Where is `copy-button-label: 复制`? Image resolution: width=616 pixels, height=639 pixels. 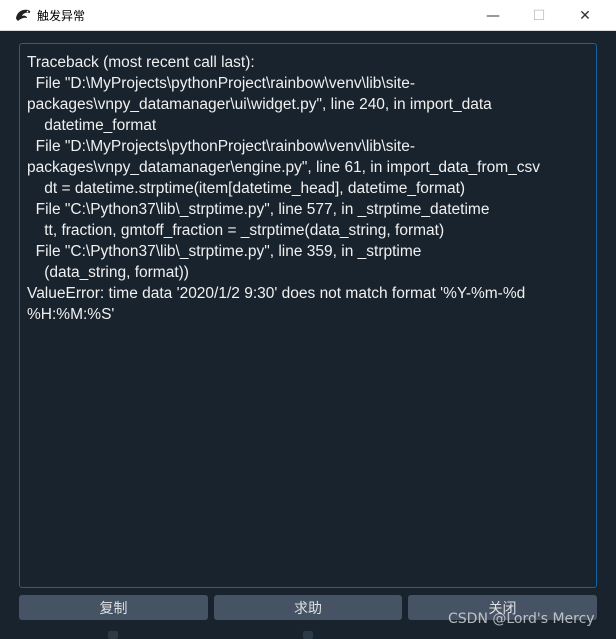 copy-button-label: 复制 is located at coordinates (113, 608).